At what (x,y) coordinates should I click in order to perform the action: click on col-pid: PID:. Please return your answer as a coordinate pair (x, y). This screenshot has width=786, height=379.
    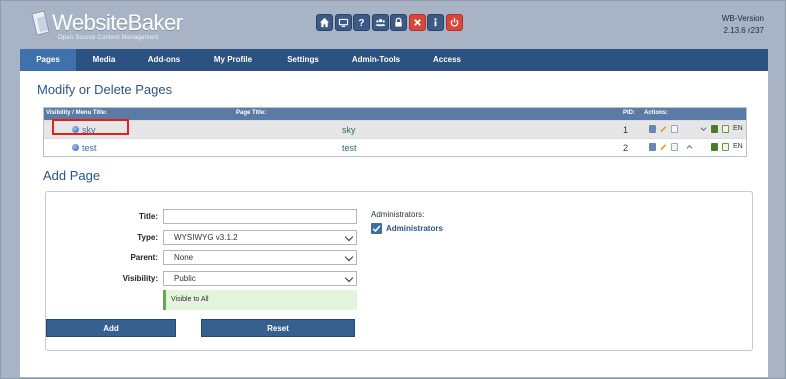
    Looking at the image, I should click on (629, 113).